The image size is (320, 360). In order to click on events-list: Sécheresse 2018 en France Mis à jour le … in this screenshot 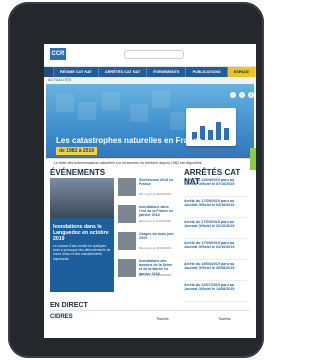, I will do `click(147, 232)`.